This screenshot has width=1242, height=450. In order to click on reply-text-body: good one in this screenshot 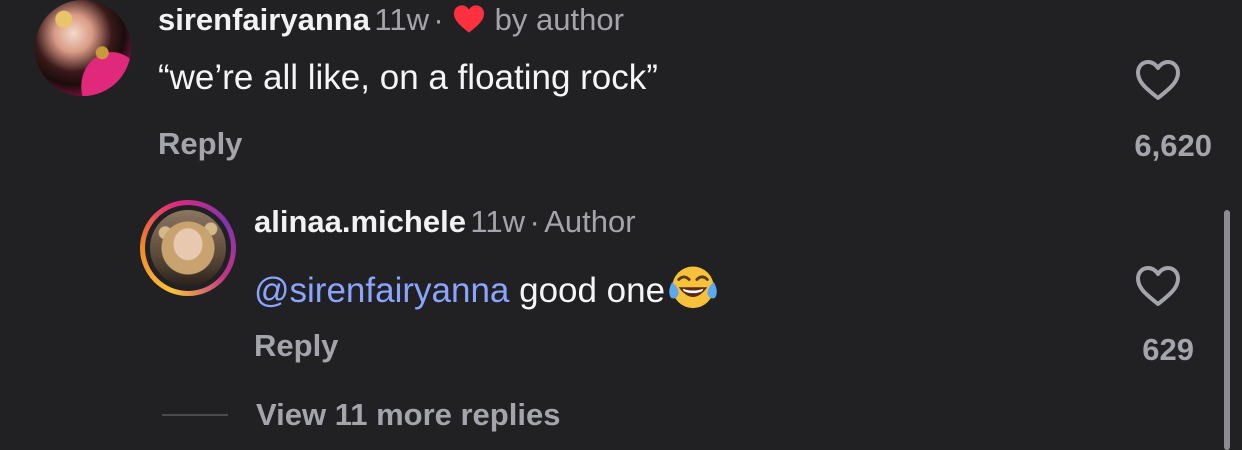, I will do `click(587, 290)`.